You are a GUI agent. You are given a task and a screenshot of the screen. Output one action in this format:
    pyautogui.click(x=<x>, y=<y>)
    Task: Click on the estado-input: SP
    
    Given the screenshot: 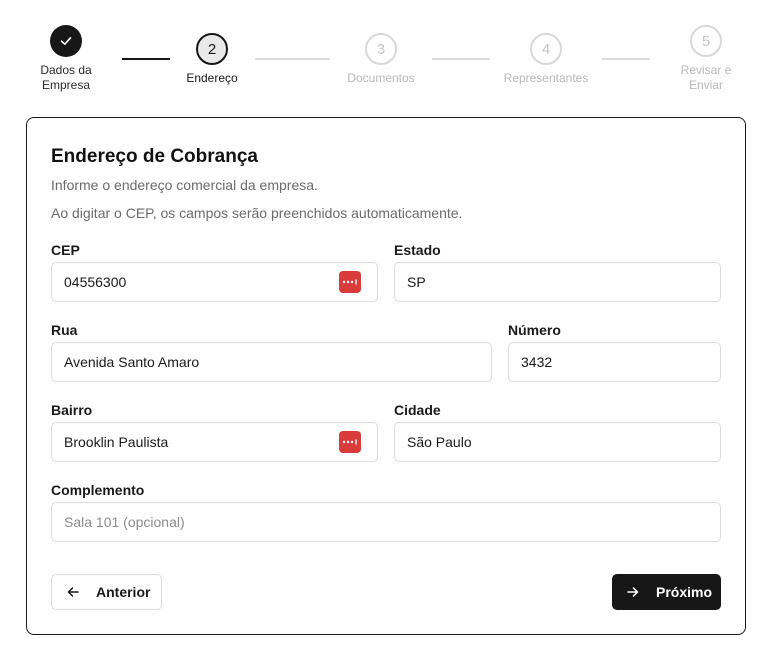 What is the action you would take?
    pyautogui.click(x=557, y=282)
    